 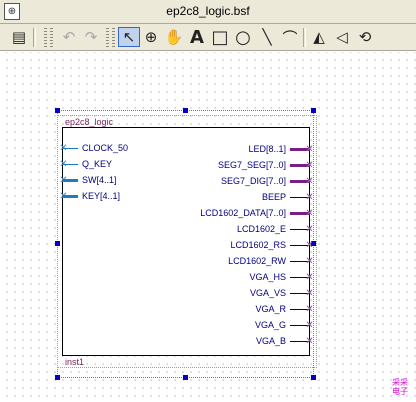 I want to click on output-pin-label: LCD1602_RS, so click(x=258, y=245).